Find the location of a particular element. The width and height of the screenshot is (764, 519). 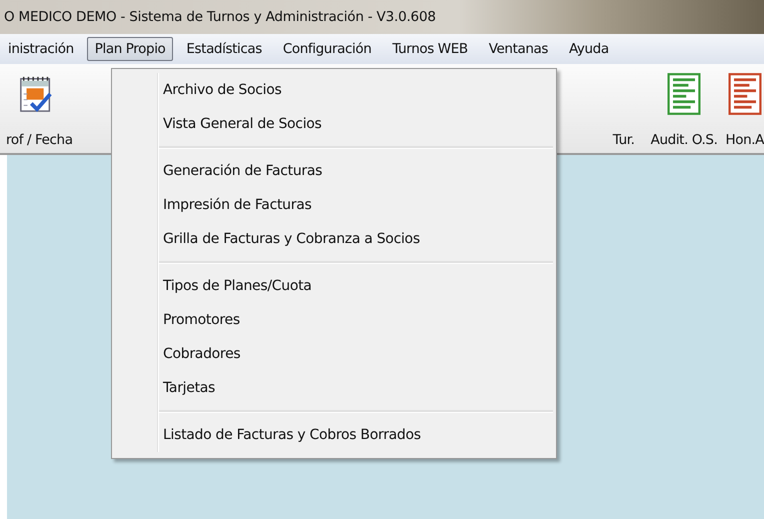

menu-item: Turnos WEB is located at coordinates (430, 49).